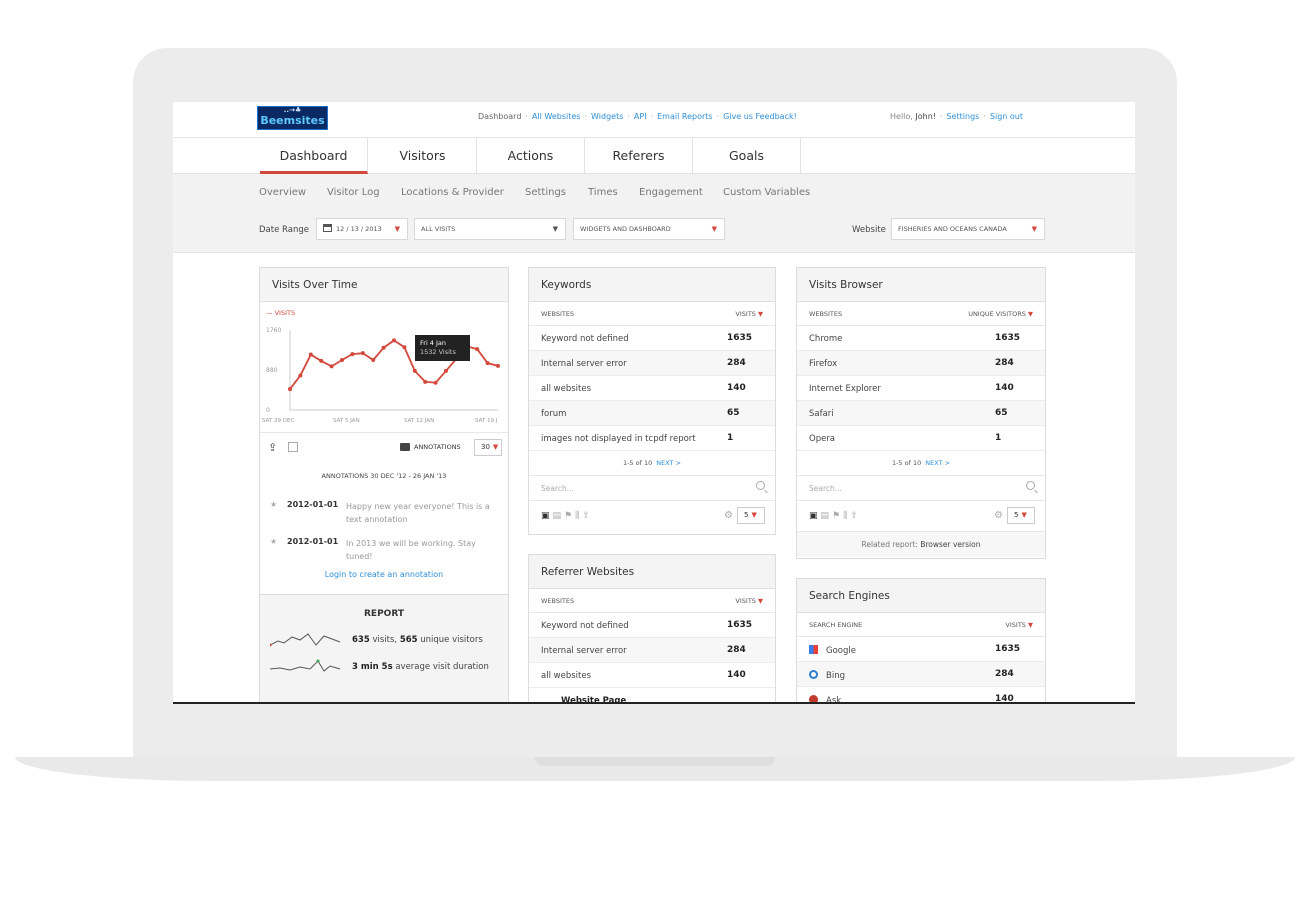  Describe the element at coordinates (282, 192) in the screenshot. I see `subnav-overview: Overview` at that location.